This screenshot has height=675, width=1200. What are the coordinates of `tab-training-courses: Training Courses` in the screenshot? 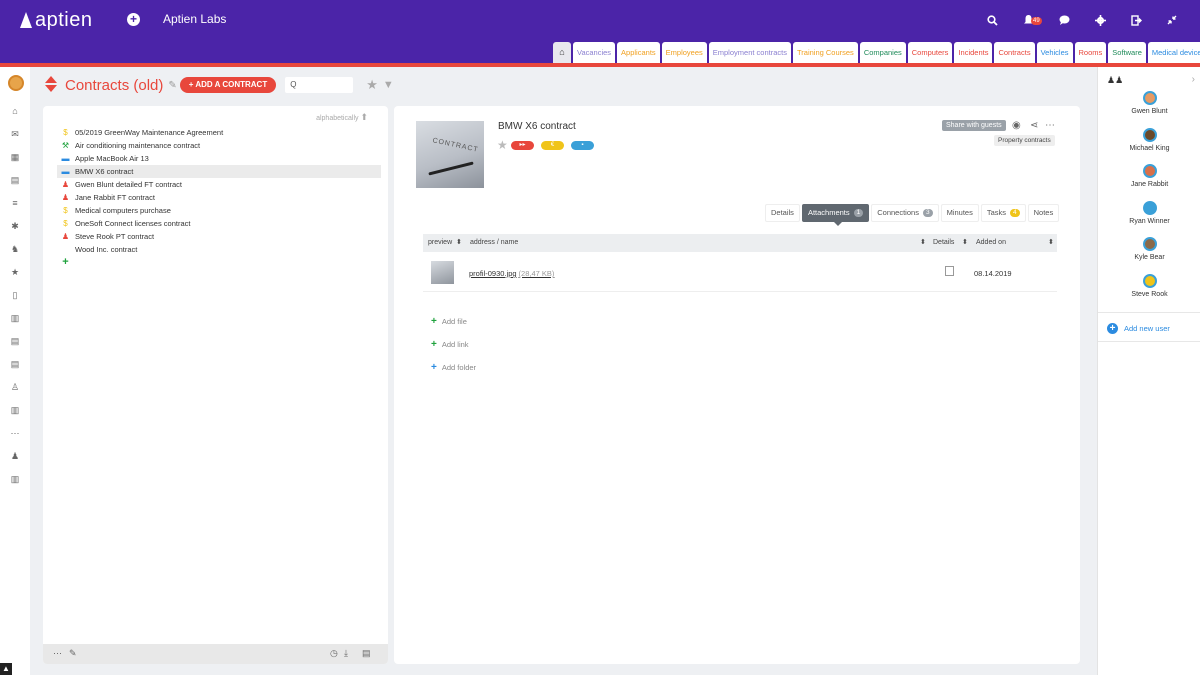 It's located at (825, 52).